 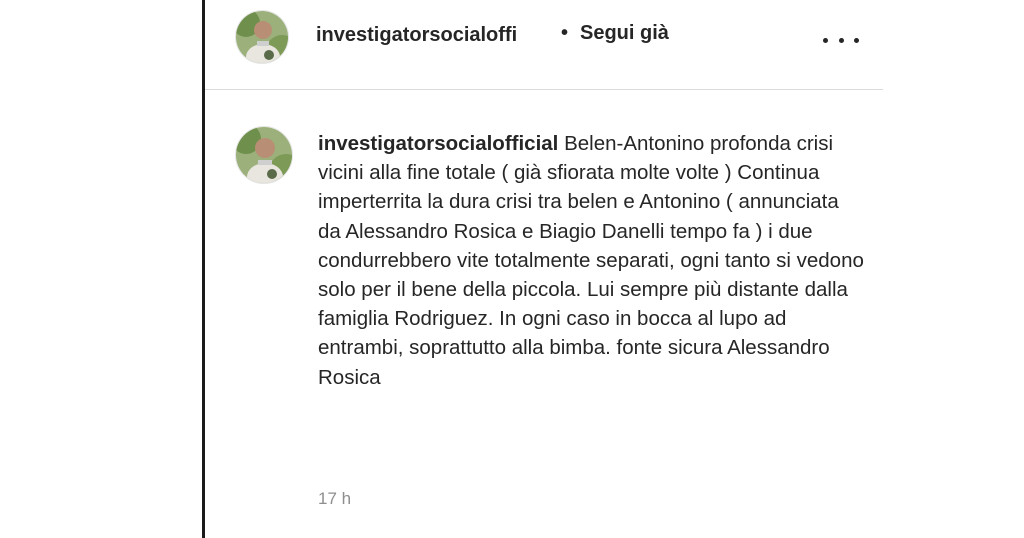 I want to click on header-divider, so click(x=544, y=89).